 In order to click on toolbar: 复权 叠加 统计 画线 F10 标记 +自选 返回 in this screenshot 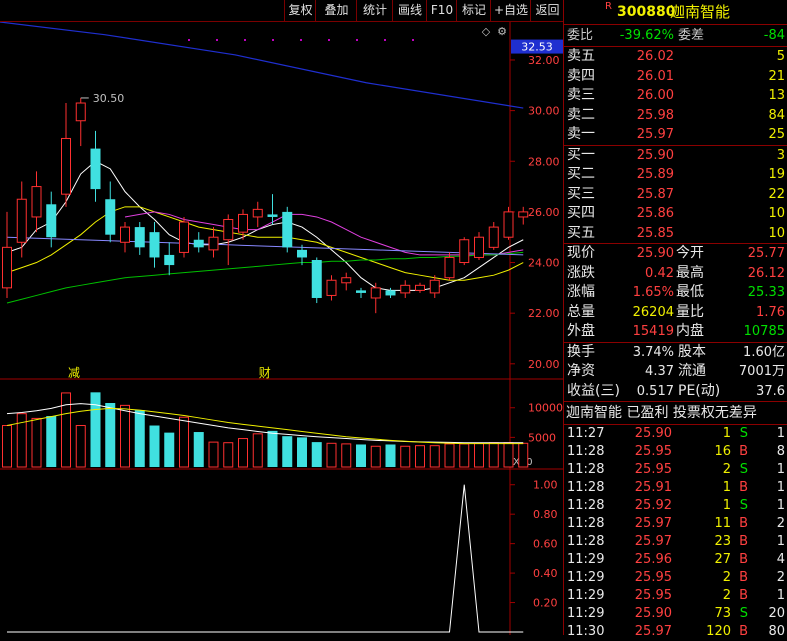, I will do `click(281, 11)`.